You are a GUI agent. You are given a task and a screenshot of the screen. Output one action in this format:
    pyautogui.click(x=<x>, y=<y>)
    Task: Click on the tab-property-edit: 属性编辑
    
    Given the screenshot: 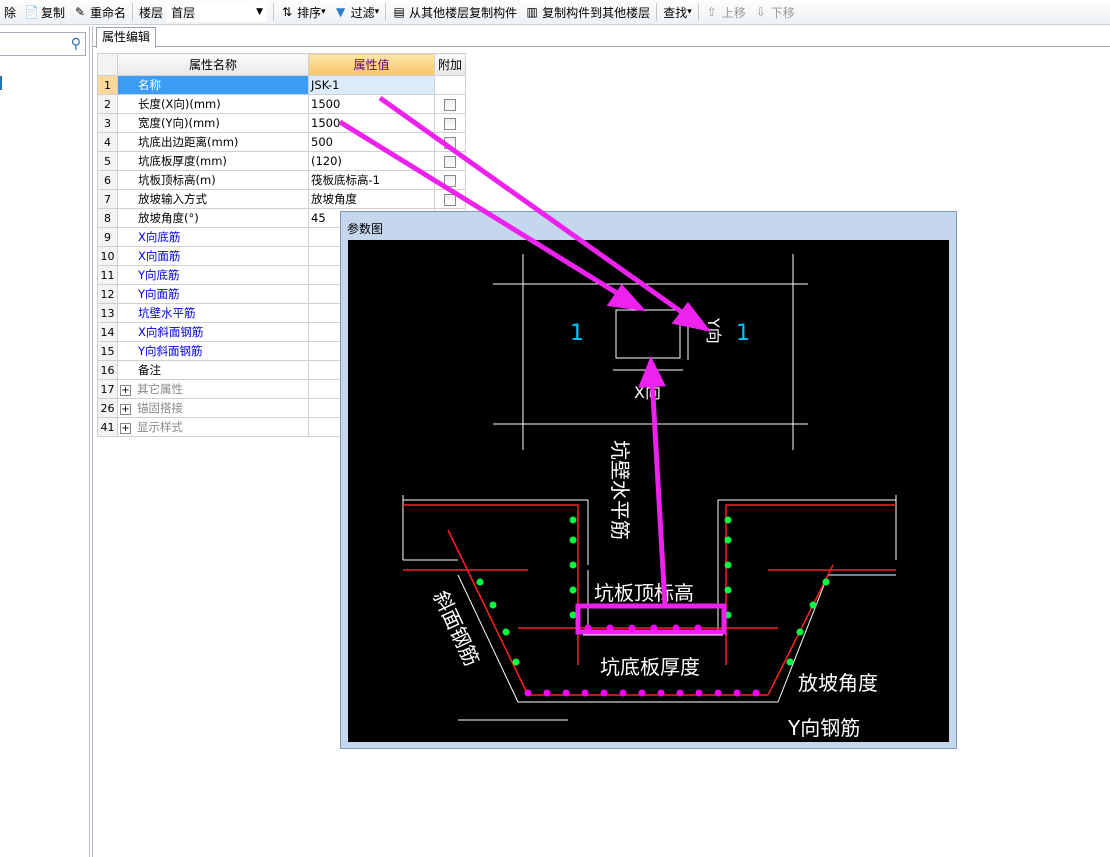 What is the action you would take?
    pyautogui.click(x=126, y=37)
    